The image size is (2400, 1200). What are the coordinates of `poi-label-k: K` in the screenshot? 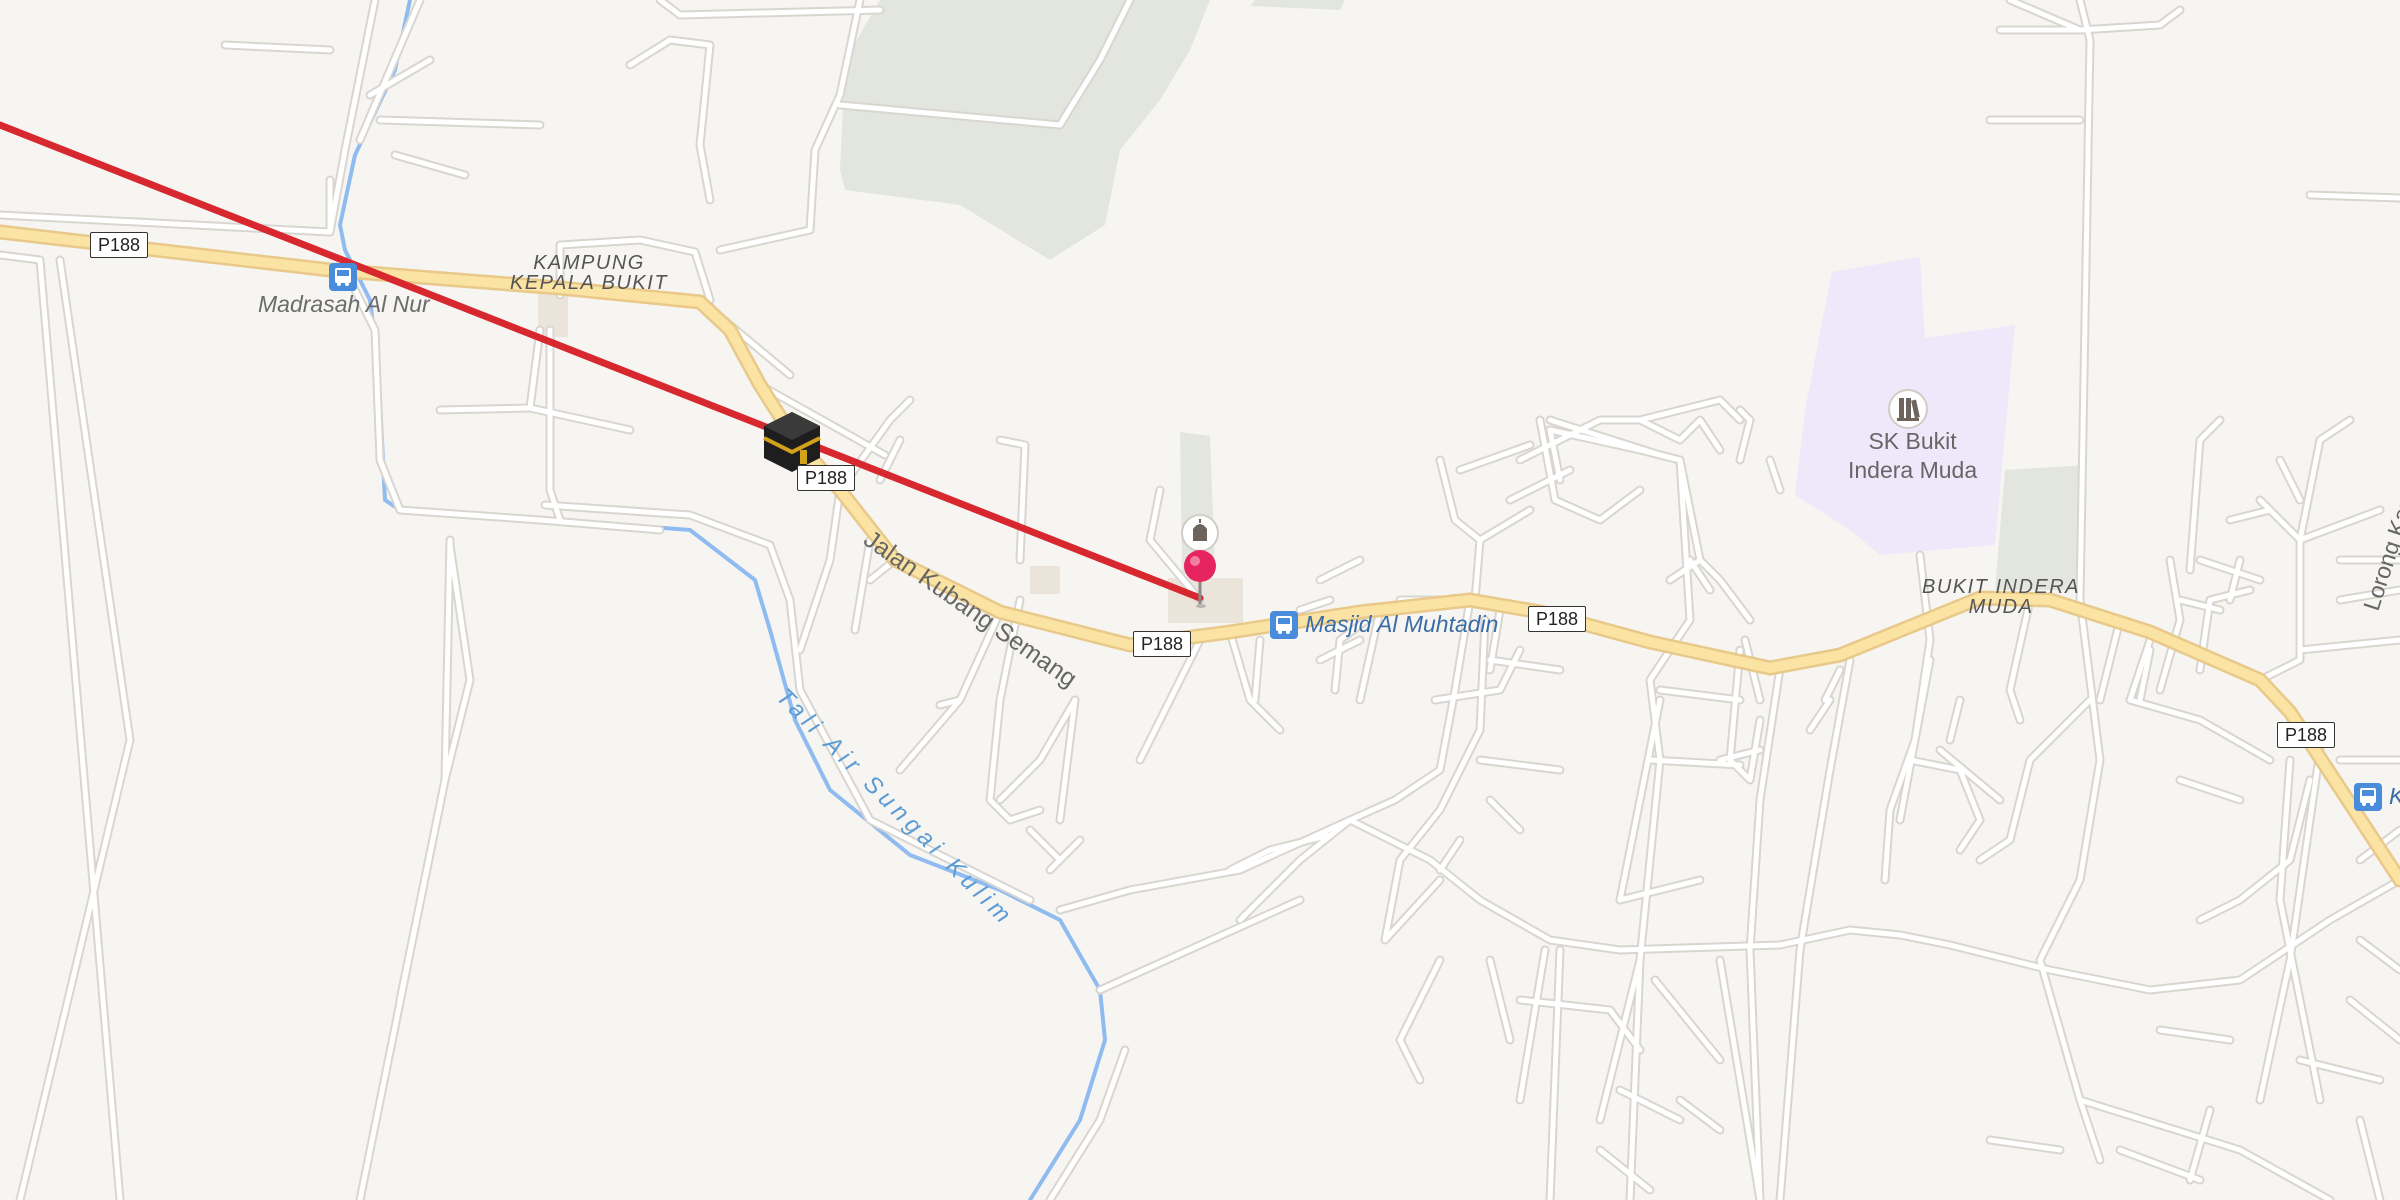 It's located at (2394, 796).